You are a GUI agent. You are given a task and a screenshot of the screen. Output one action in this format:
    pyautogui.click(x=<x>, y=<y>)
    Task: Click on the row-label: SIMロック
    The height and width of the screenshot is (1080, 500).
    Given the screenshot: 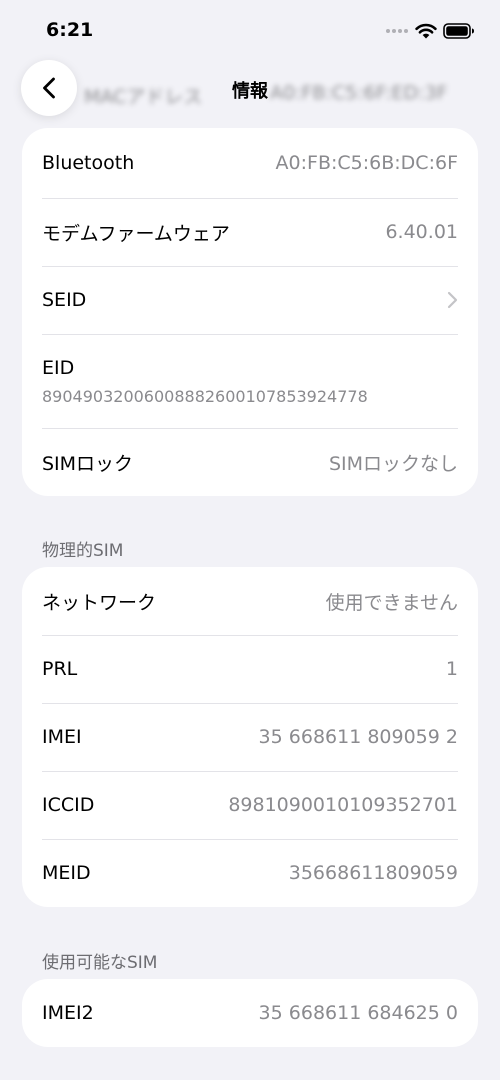 What is the action you would take?
    pyautogui.click(x=88, y=463)
    